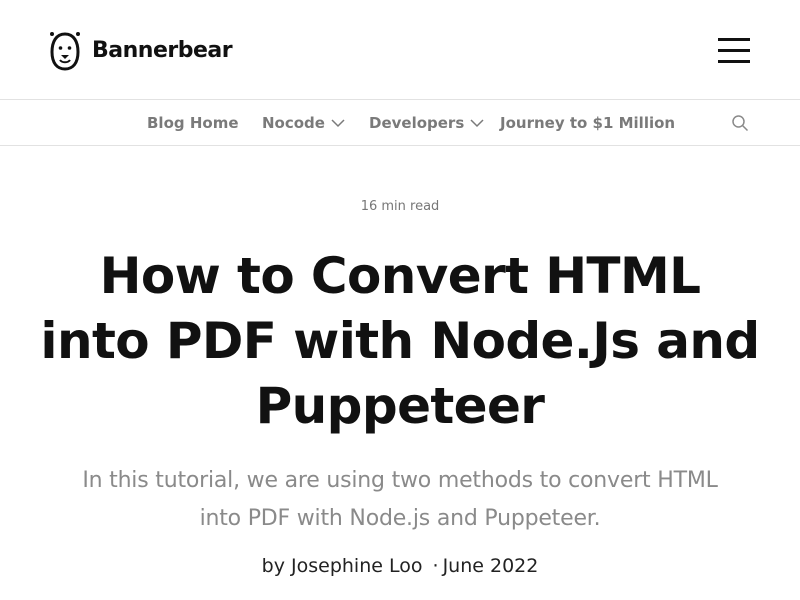 This screenshot has height=600, width=800. Describe the element at coordinates (273, 566) in the screenshot. I see `byline-prefix: by` at that location.